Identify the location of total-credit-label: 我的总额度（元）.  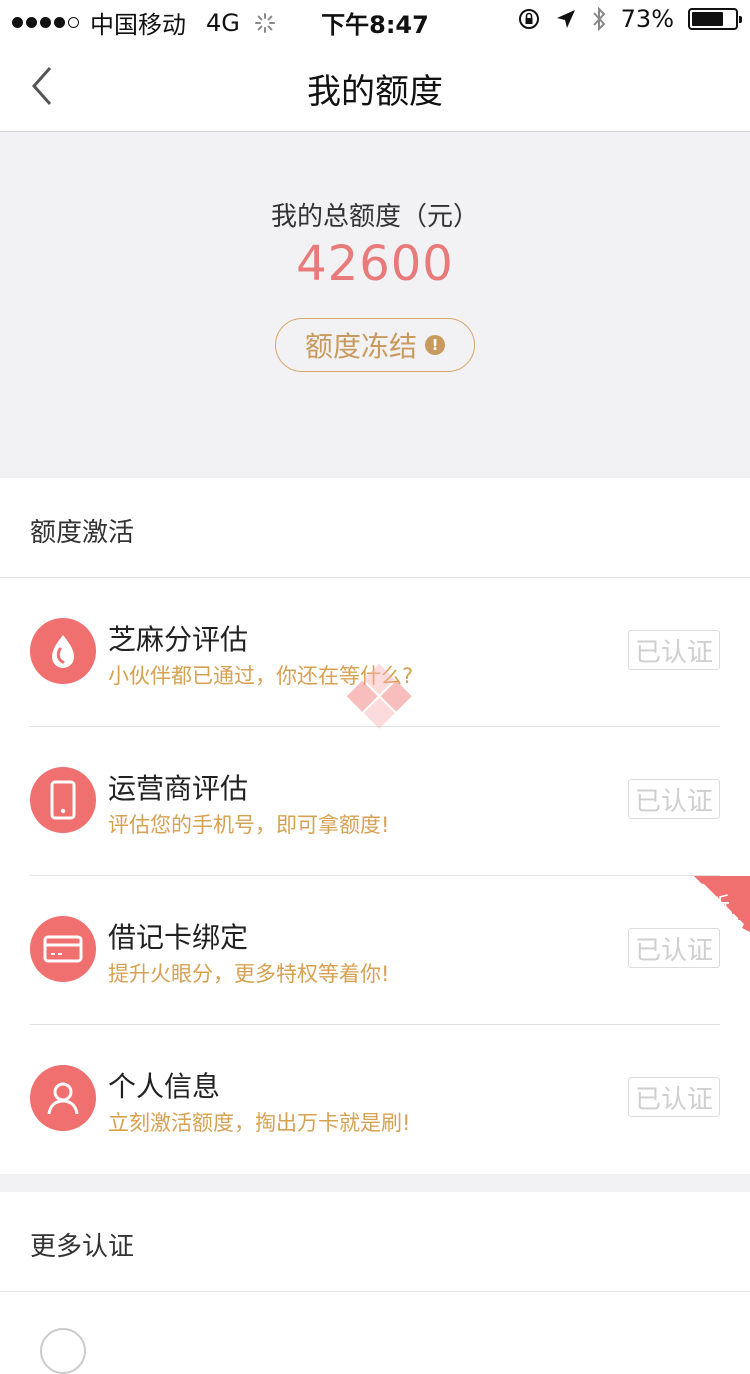
(374, 217).